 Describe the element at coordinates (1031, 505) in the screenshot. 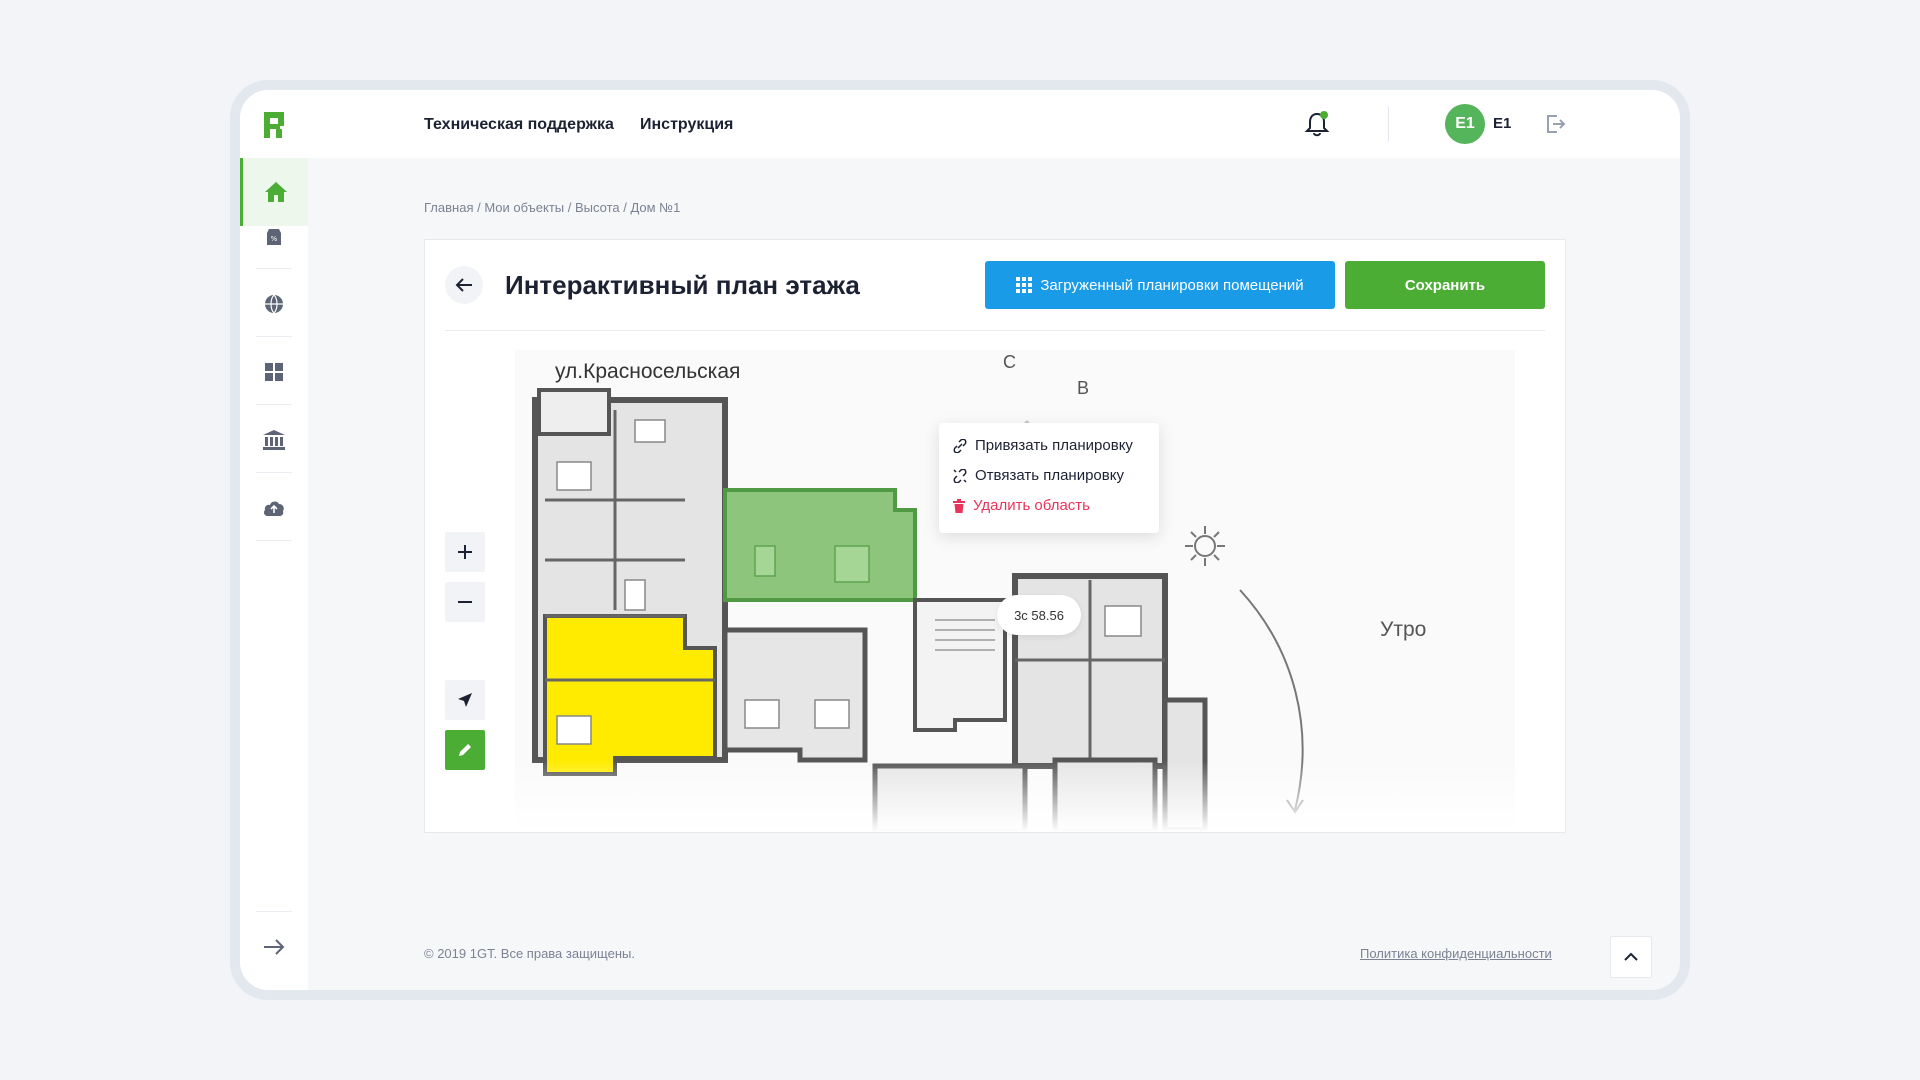

I see `menu-item-delete-label: Удалить область` at that location.